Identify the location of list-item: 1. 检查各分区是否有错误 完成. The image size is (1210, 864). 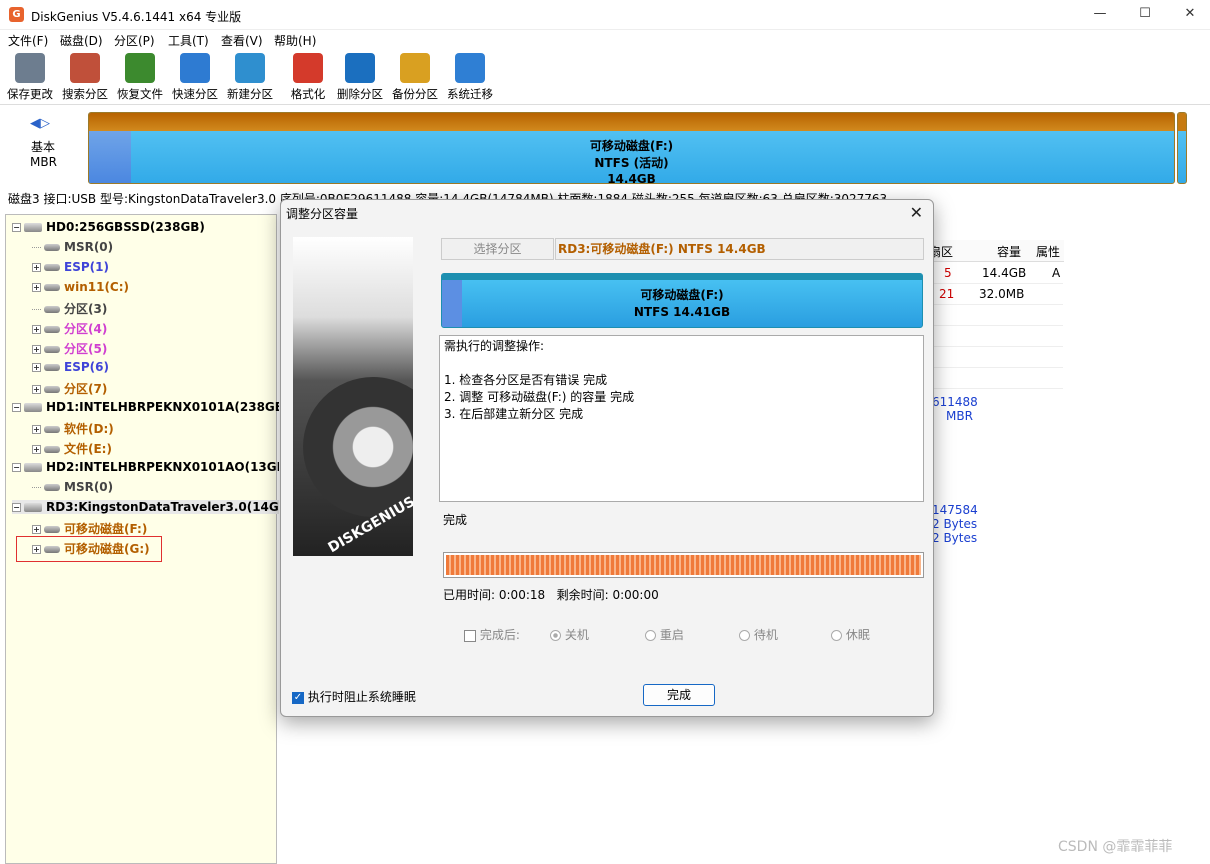
(526, 380).